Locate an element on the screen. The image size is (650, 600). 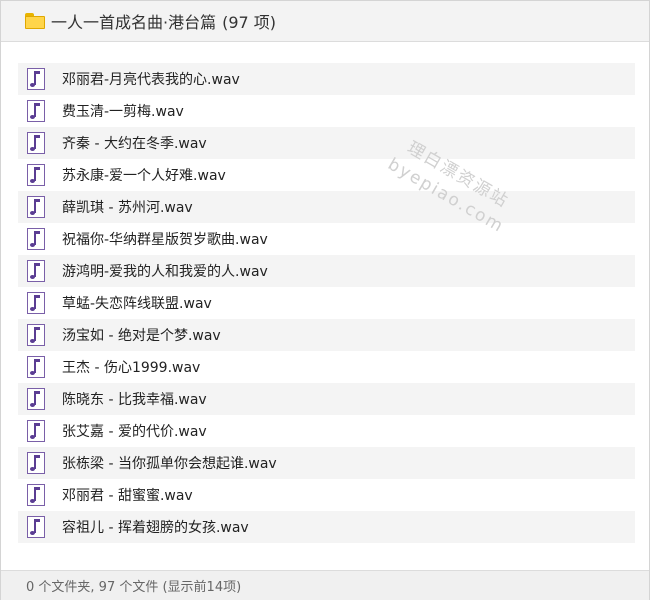
file-row: 汤宝如 - 绝对是个梦.wav is located at coordinates (326, 335).